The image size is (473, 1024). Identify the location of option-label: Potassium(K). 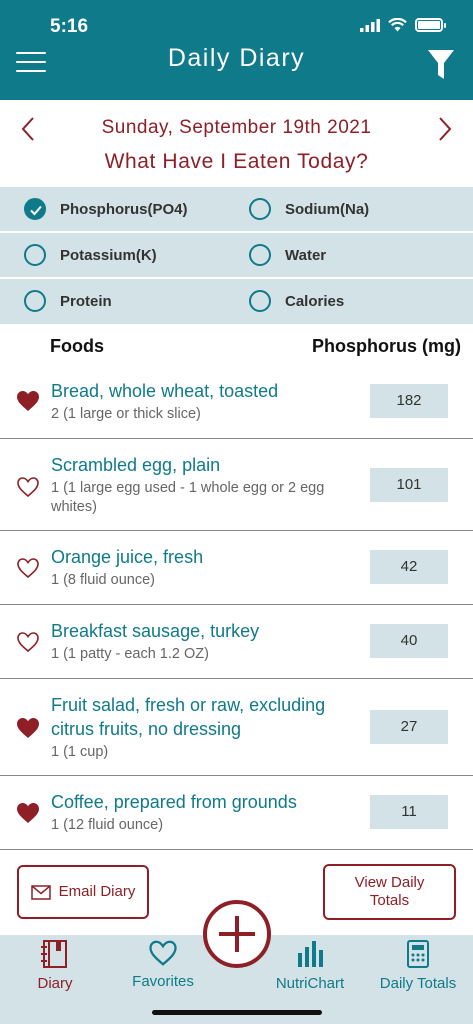
(108, 255).